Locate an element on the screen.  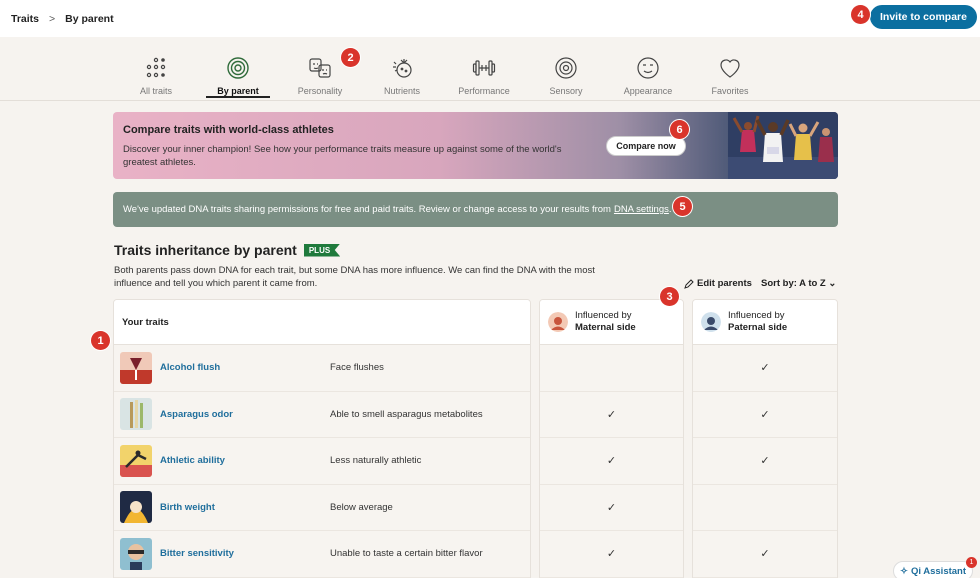
annotation-badge-5: 5 is located at coordinates (682, 206).